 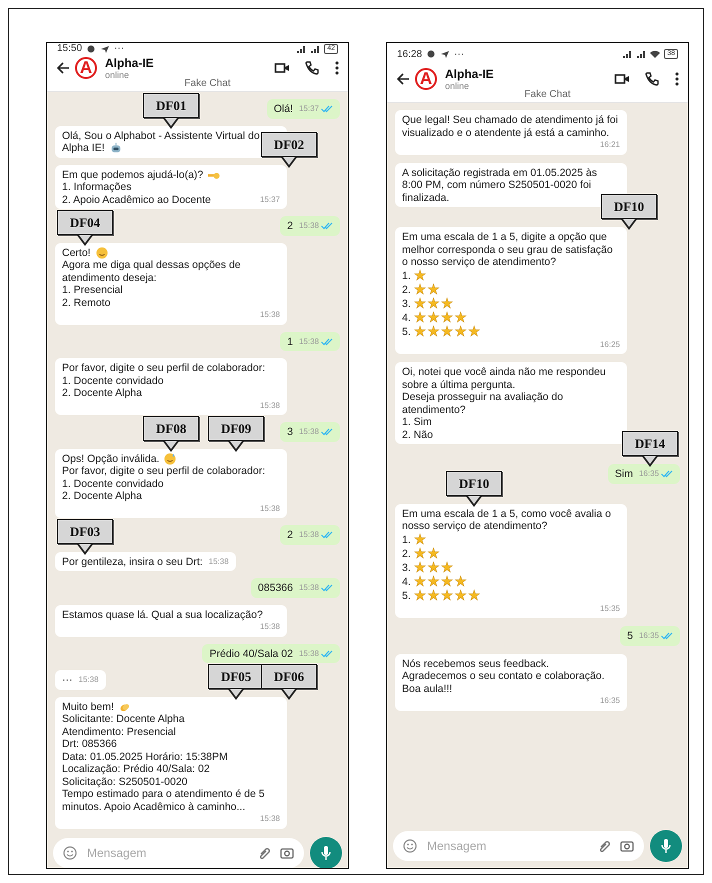 What do you see at coordinates (67, 680) in the screenshot?
I see `message-text: ···` at bounding box center [67, 680].